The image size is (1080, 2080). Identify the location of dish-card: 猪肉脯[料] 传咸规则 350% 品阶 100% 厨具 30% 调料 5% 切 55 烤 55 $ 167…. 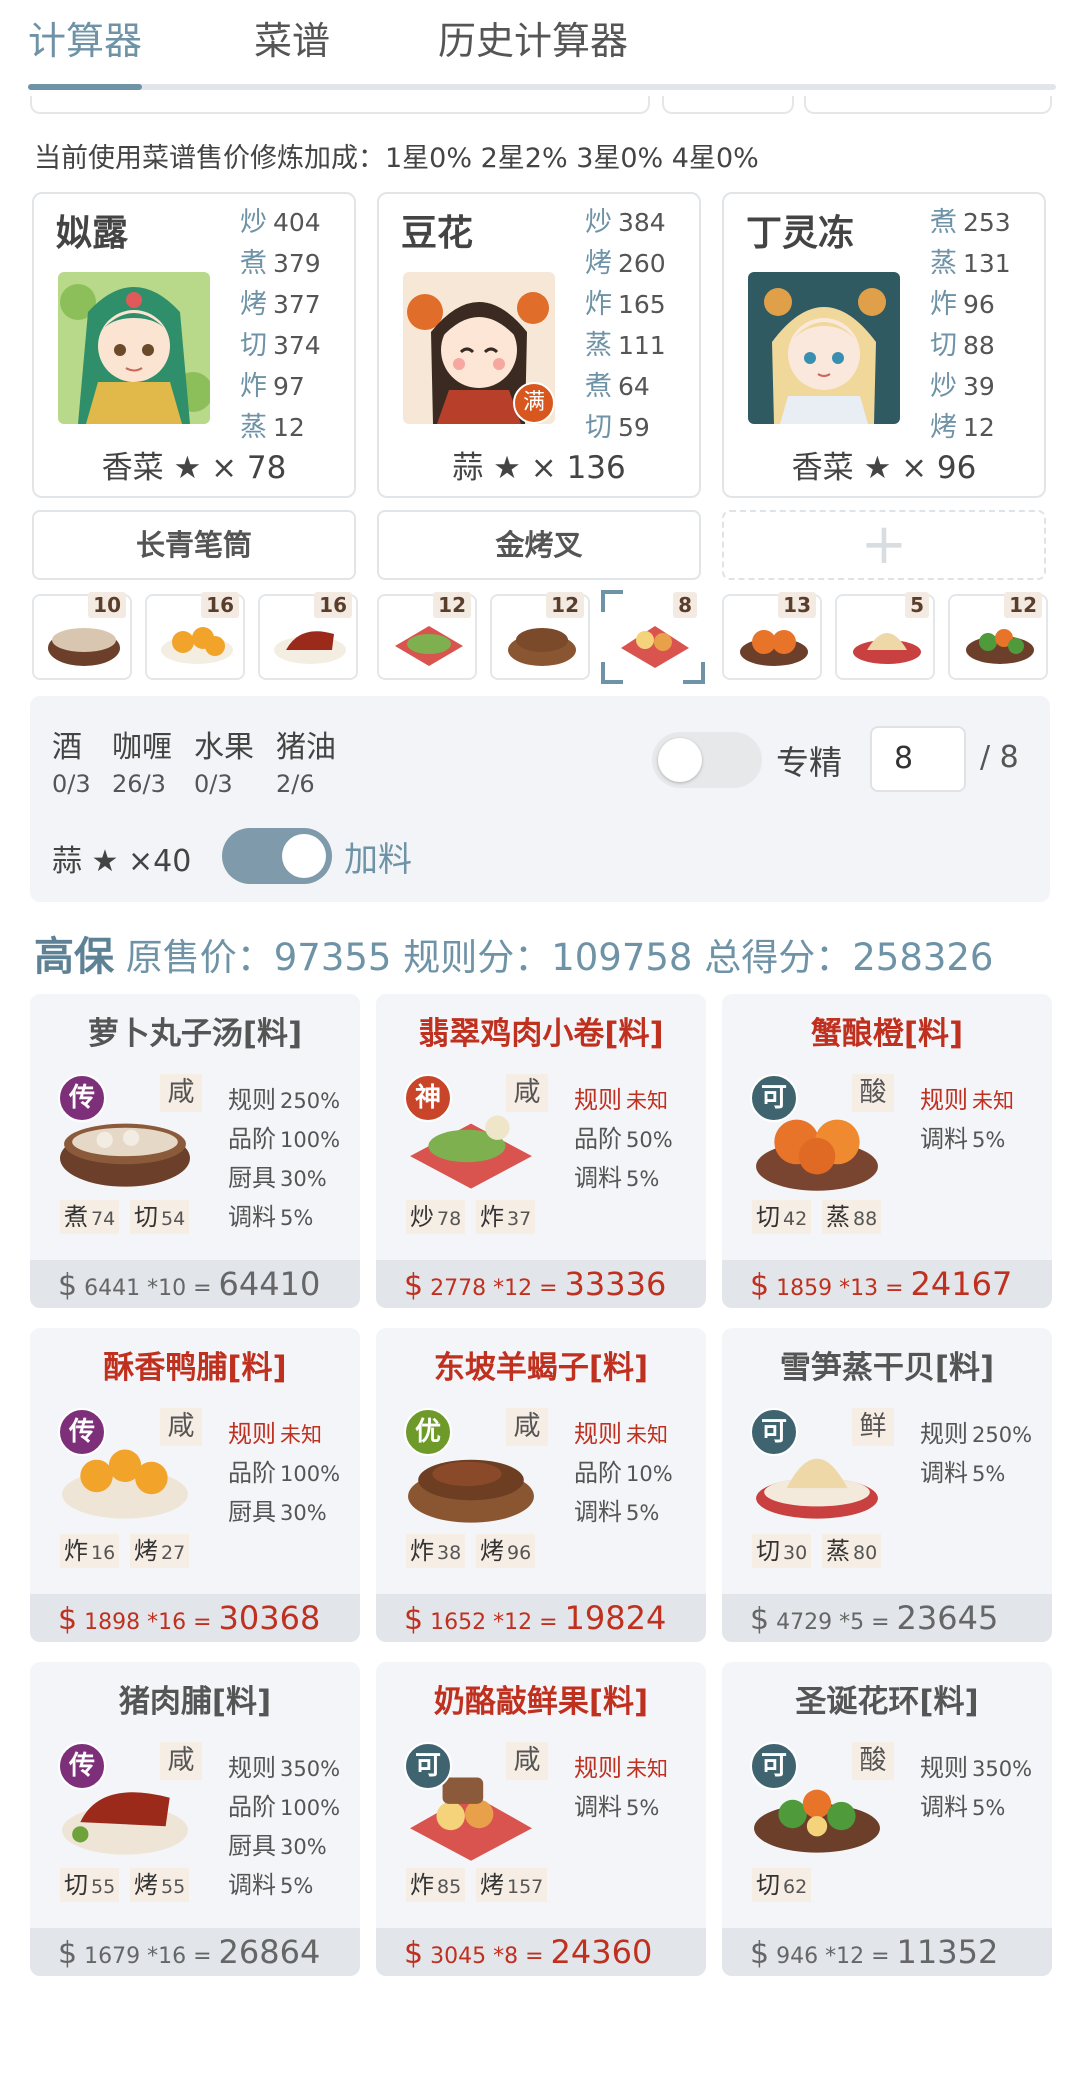
(195, 1819).